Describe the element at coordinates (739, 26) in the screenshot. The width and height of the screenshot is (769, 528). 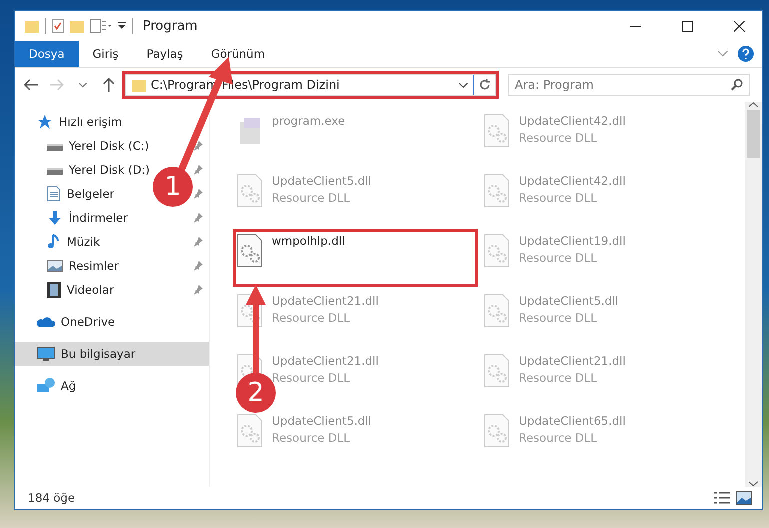
I see `close-icon` at that location.